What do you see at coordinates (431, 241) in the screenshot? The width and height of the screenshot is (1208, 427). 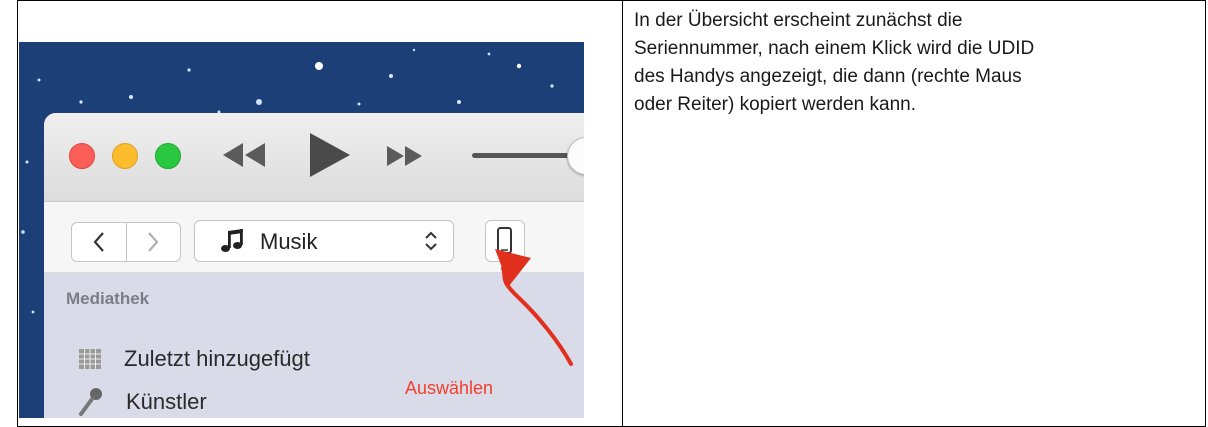 I see `chevron-updown-icon` at bounding box center [431, 241].